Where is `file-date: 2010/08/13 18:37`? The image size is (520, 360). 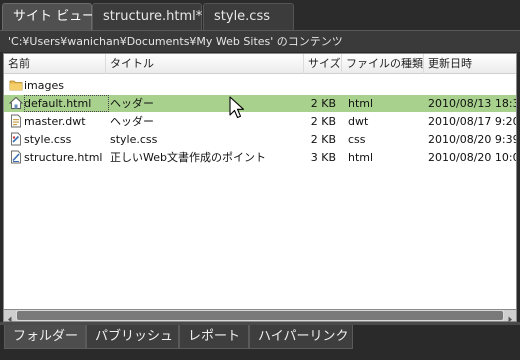
file-date: 2010/08/13 18:37 is located at coordinates (472, 103).